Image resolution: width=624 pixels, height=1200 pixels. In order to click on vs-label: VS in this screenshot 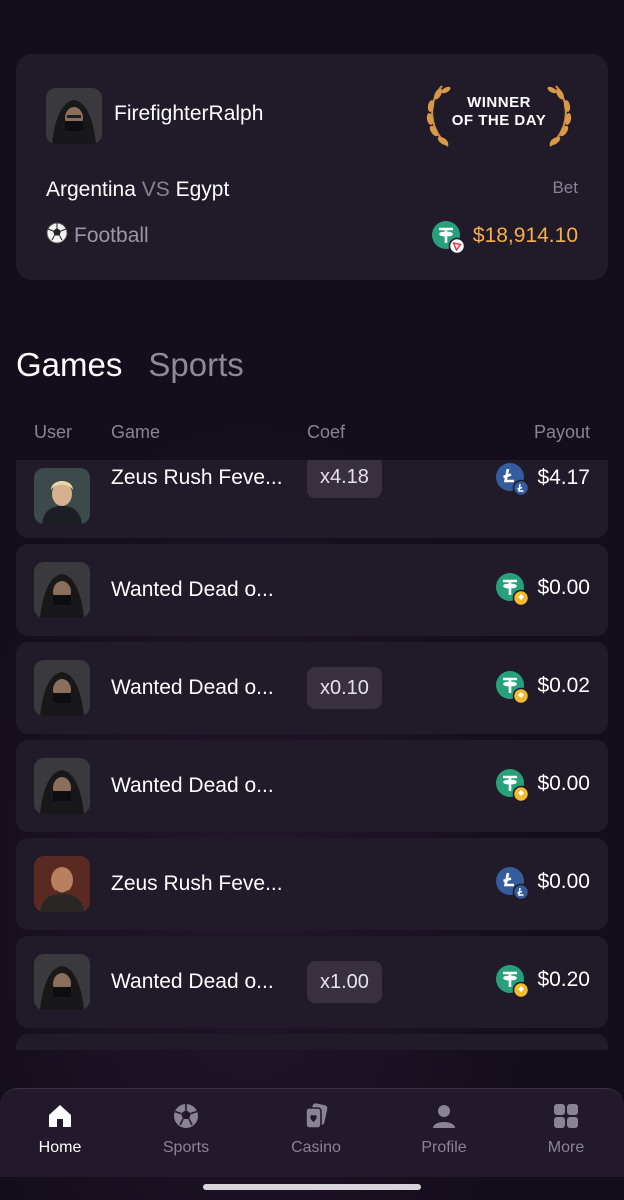, I will do `click(155, 189)`.